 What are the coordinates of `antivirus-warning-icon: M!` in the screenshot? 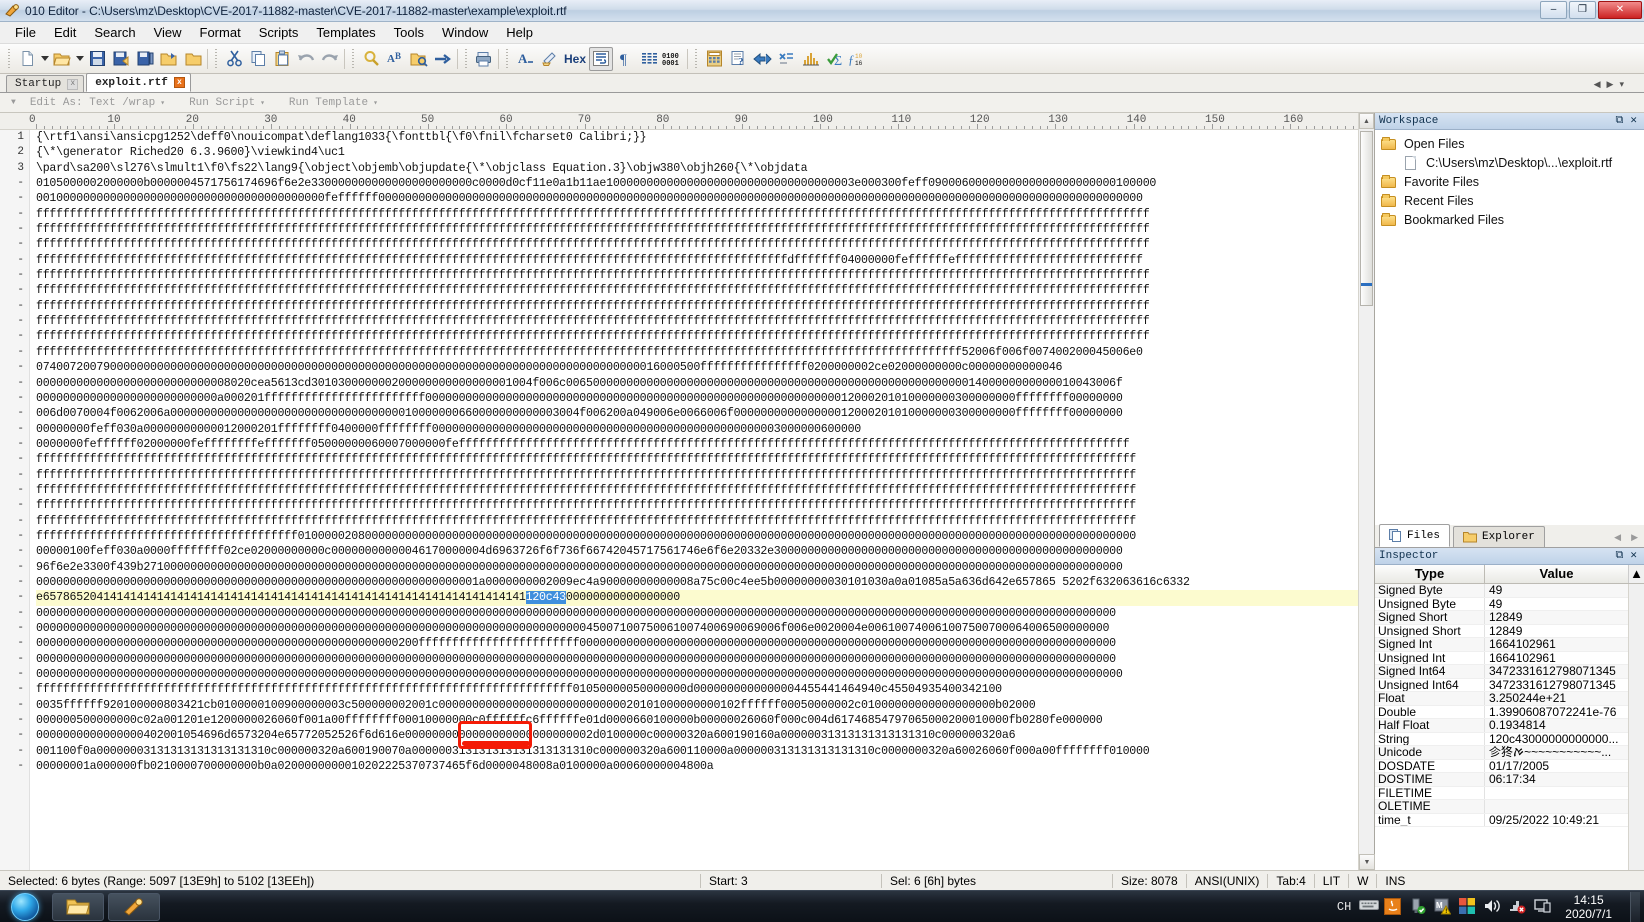 It's located at (1443, 906).